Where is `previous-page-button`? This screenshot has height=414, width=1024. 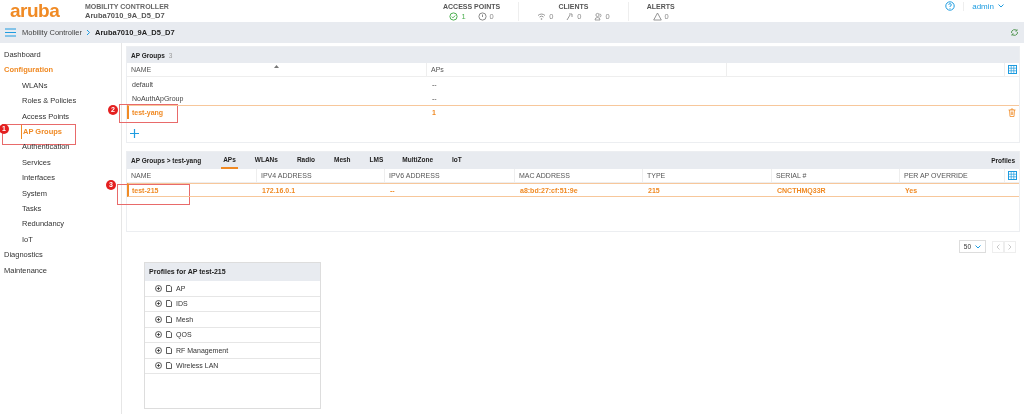 previous-page-button is located at coordinates (998, 246).